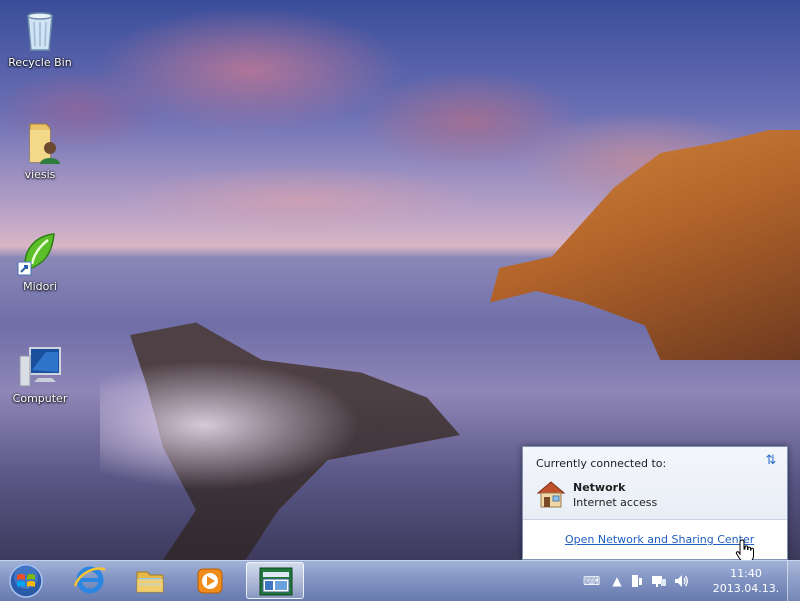 This screenshot has width=800, height=604. Describe the element at coordinates (659, 539) in the screenshot. I see `open-network-sharing-center-link: Open Network and Sharing Center` at that location.